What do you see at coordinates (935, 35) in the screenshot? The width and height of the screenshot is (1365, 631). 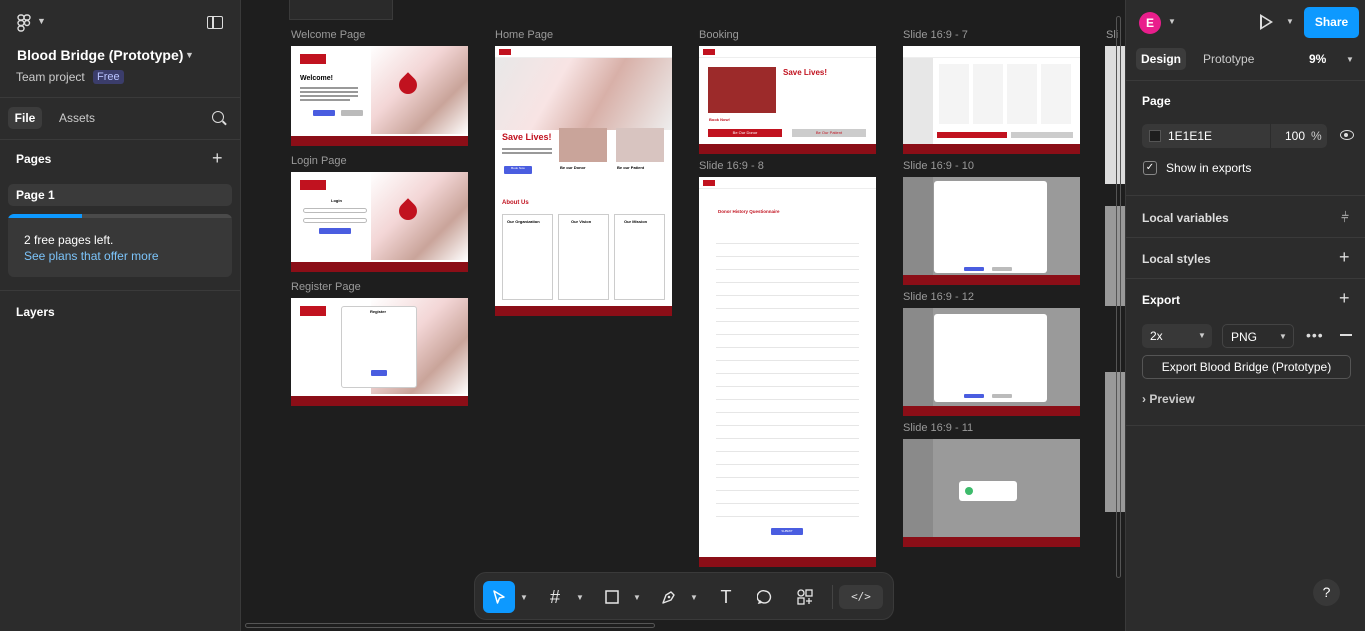 I see `frame-label: Slide 16:9 - 7` at bounding box center [935, 35].